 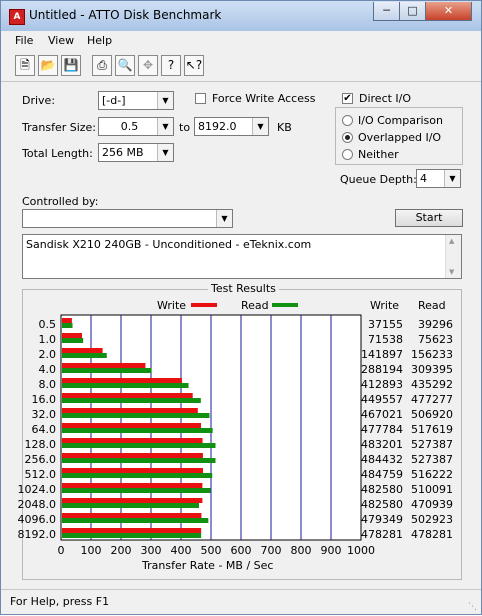 I want to click on move-button: ✥, so click(x=148, y=65).